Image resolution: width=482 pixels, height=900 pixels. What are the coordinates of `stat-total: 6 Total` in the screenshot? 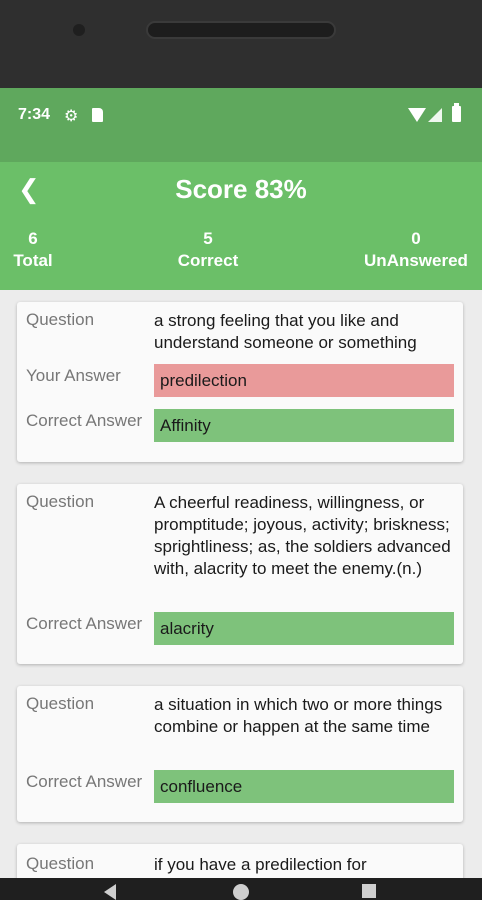 It's located at (33, 250).